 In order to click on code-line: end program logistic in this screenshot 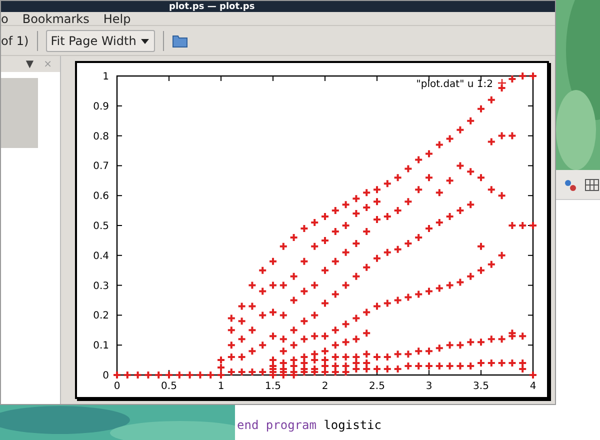, I will do `click(310, 425)`.